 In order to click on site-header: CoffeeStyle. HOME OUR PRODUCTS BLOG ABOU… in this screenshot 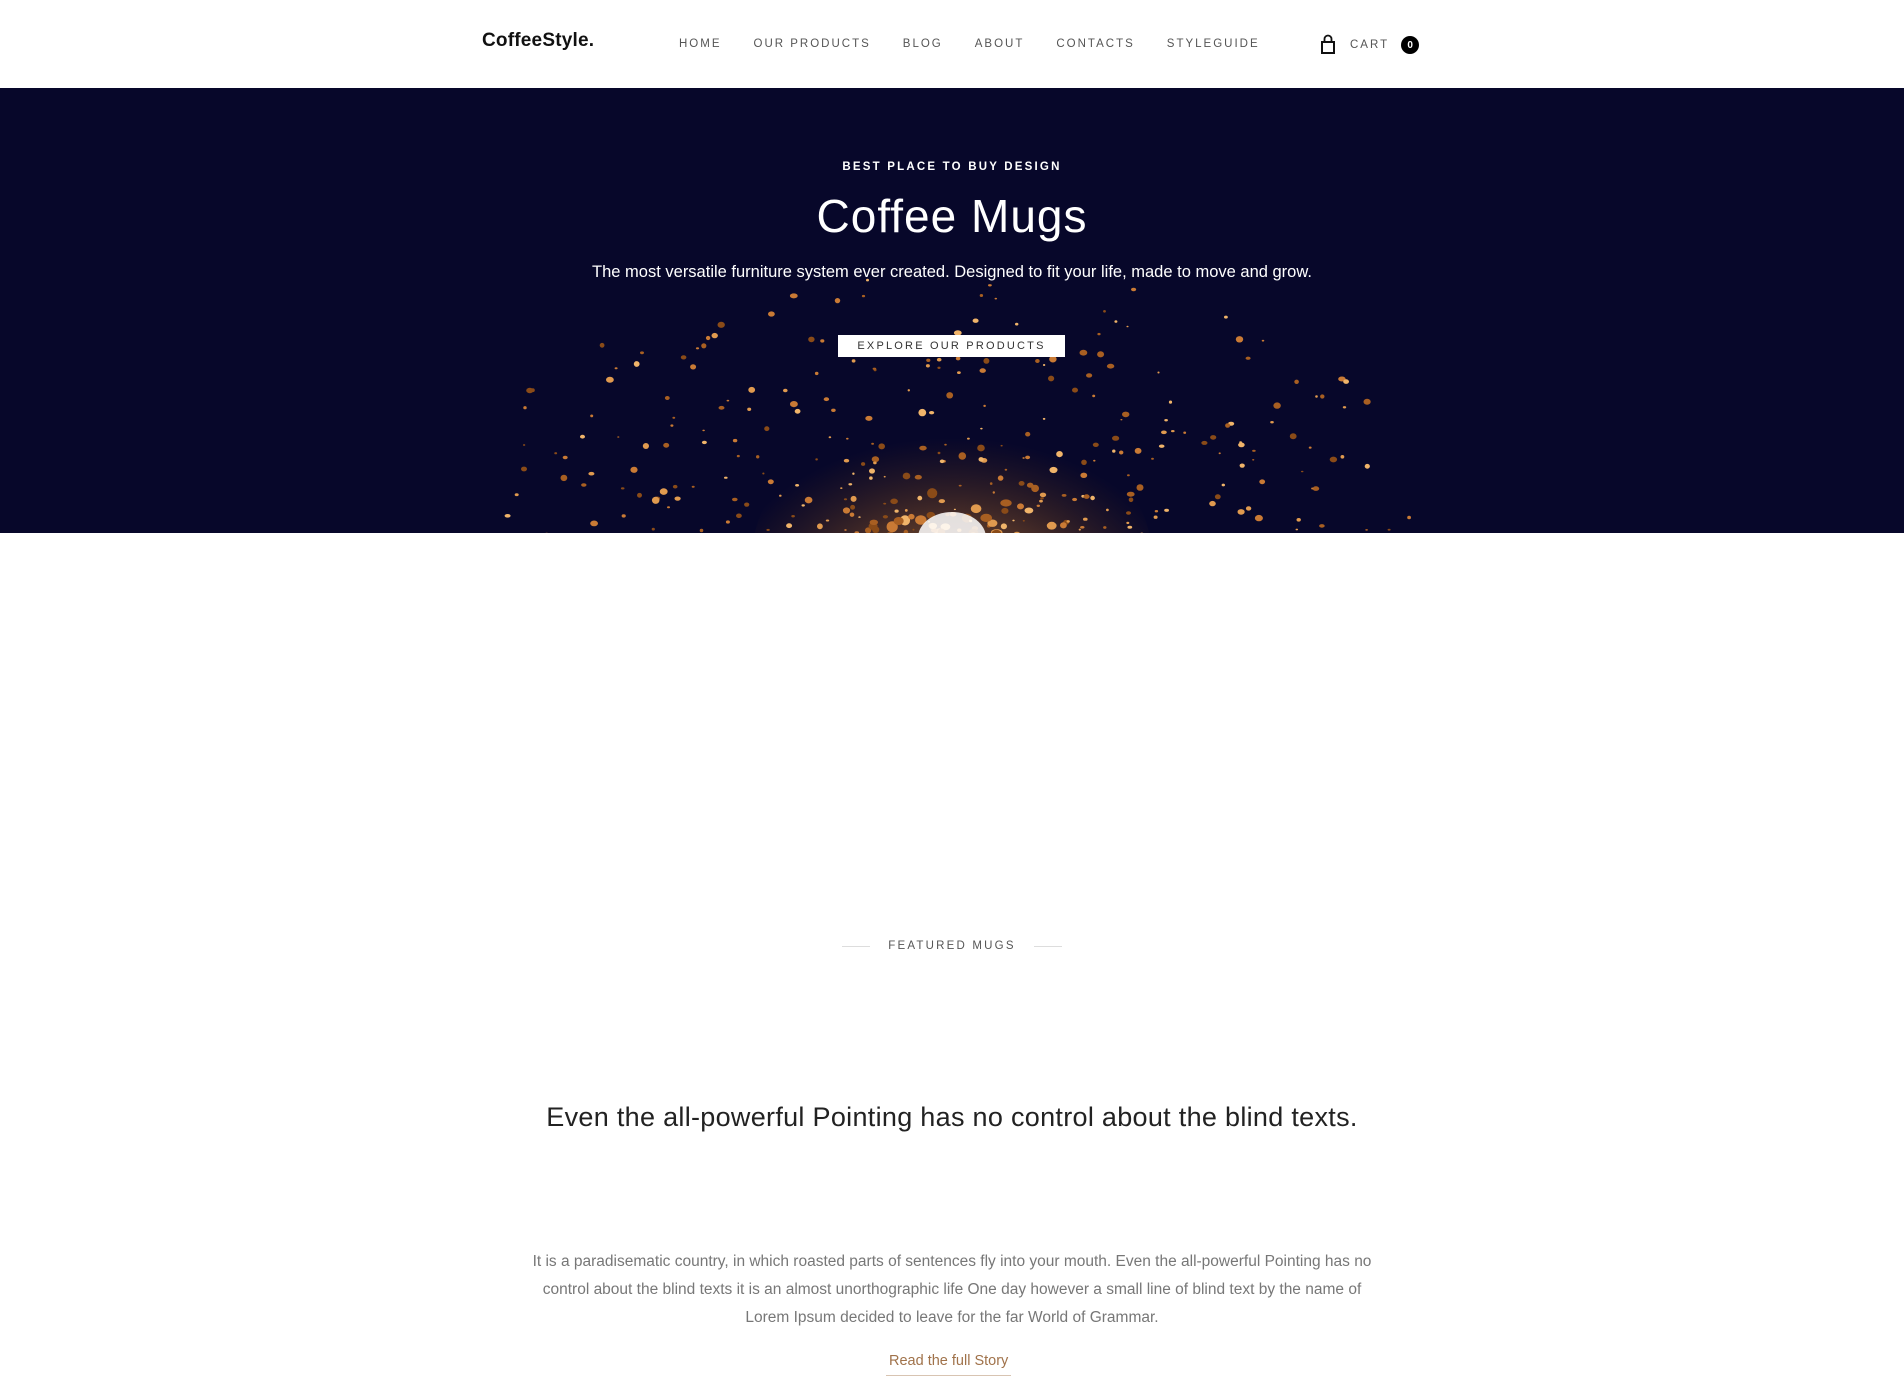, I will do `click(952, 44)`.